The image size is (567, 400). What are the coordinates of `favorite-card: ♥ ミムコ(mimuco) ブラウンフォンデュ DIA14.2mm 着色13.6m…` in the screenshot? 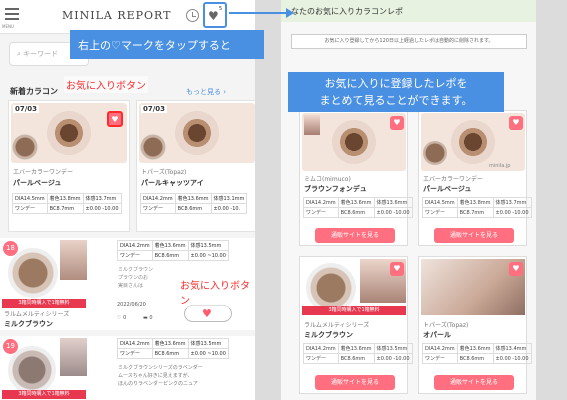 It's located at (356, 178).